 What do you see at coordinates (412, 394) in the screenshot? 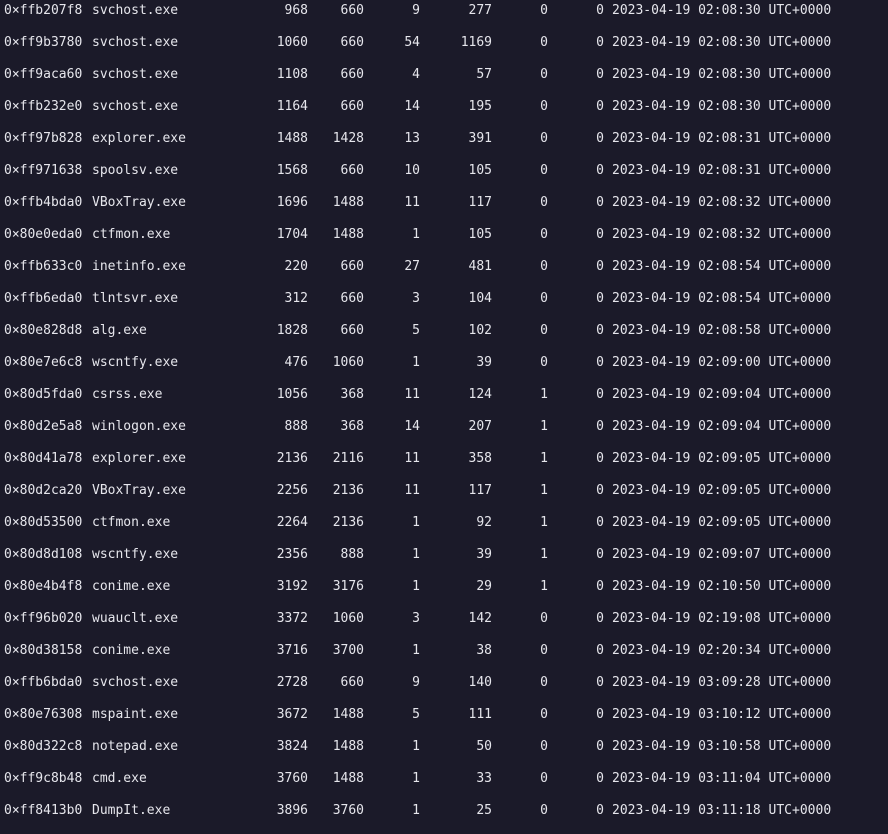
I see `process-threads: 11` at bounding box center [412, 394].